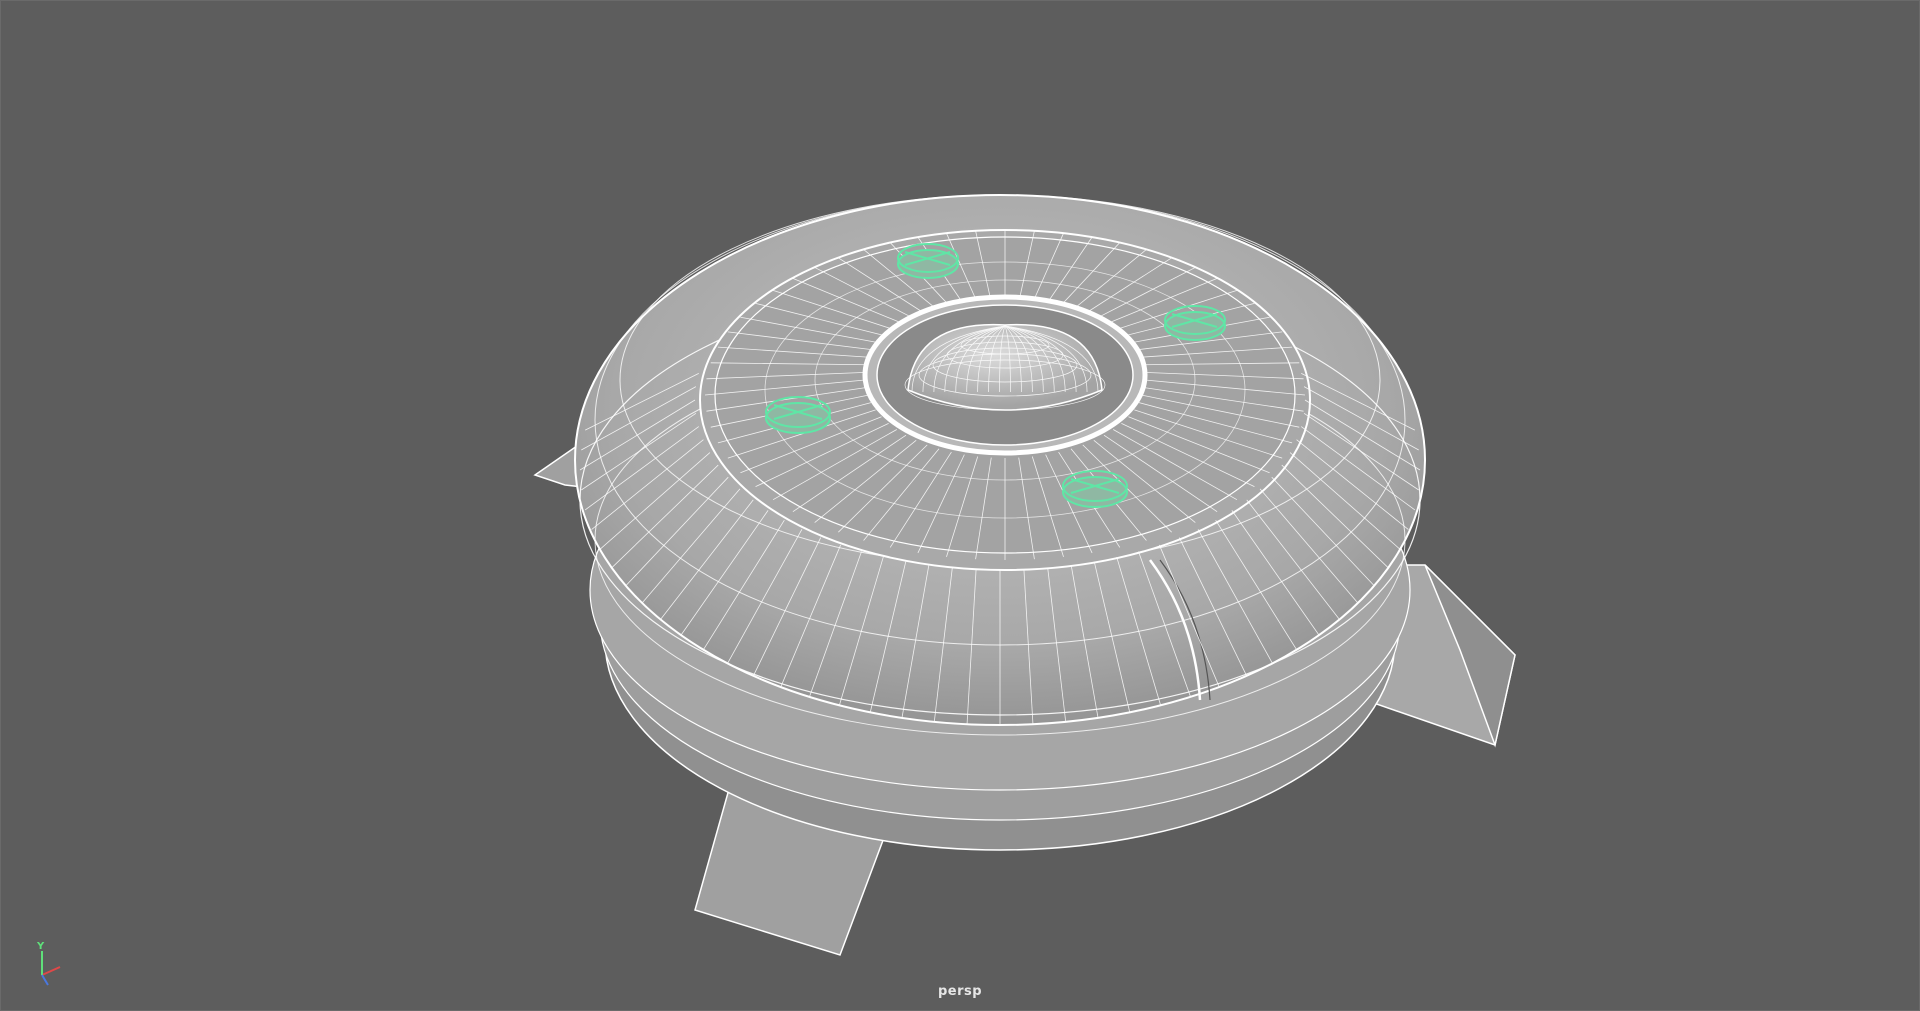 This screenshot has height=1011, width=1920. I want to click on axis-gizmo-icon: Y, so click(48, 963).